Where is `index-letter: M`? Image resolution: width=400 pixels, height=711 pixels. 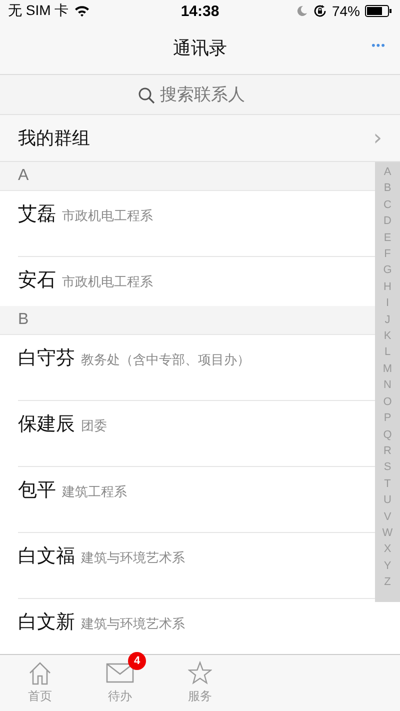 index-letter: M is located at coordinates (387, 369).